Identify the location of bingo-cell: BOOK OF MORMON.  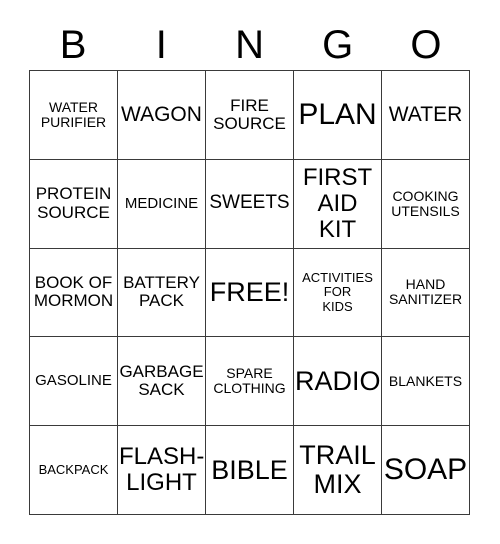
(74, 293).